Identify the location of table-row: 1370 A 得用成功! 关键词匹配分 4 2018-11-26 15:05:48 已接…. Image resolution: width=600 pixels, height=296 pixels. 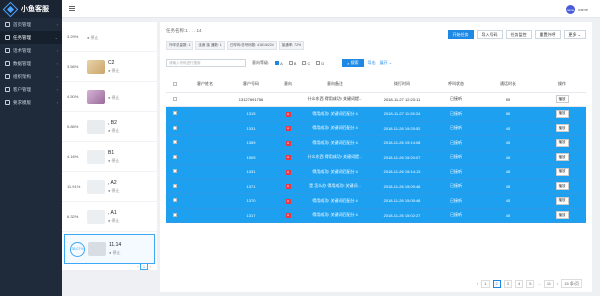
(376, 201).